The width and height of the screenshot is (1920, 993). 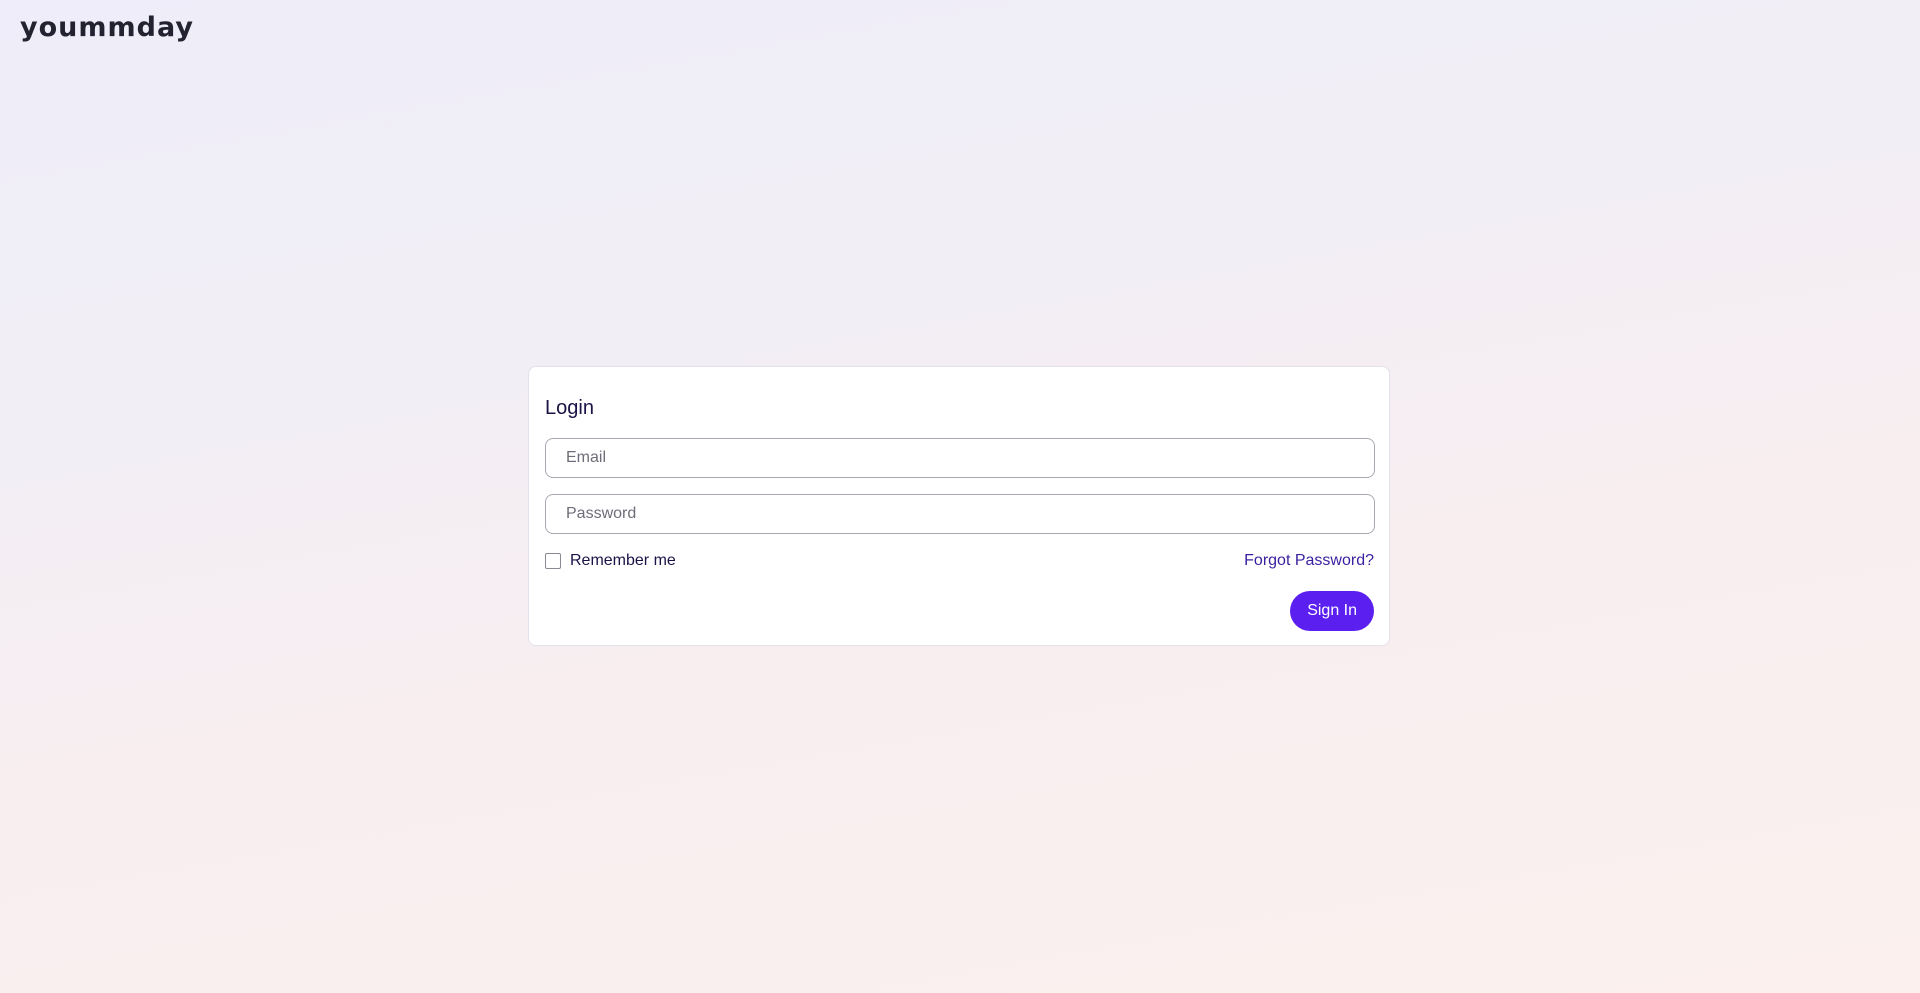 I want to click on password-field, so click(x=960, y=514).